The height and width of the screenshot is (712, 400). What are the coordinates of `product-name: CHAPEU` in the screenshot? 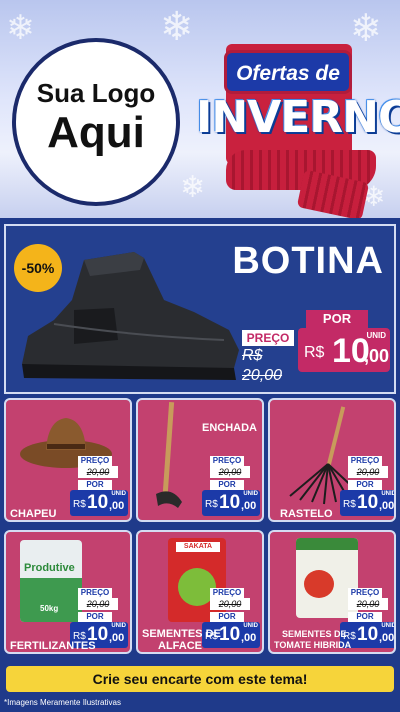 It's located at (33, 514).